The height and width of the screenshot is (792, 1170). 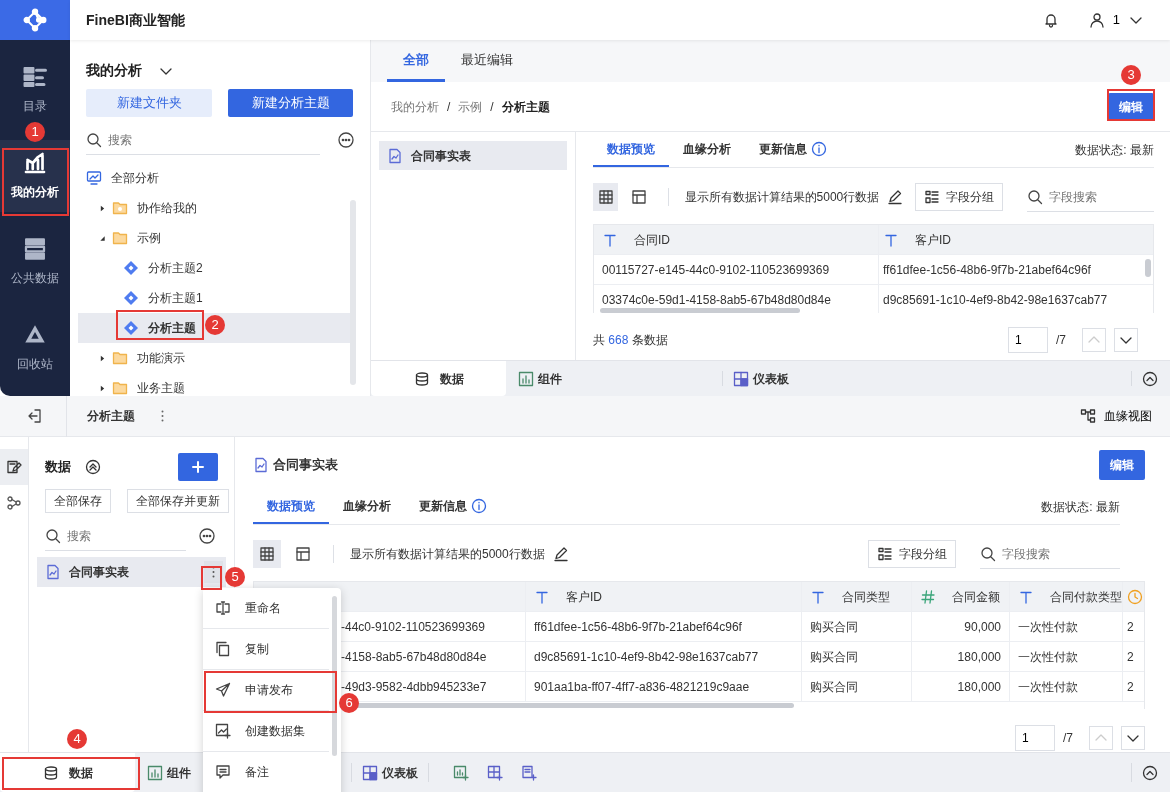 What do you see at coordinates (111, 416) in the screenshot?
I see `subject-title: 分析主题` at bounding box center [111, 416].